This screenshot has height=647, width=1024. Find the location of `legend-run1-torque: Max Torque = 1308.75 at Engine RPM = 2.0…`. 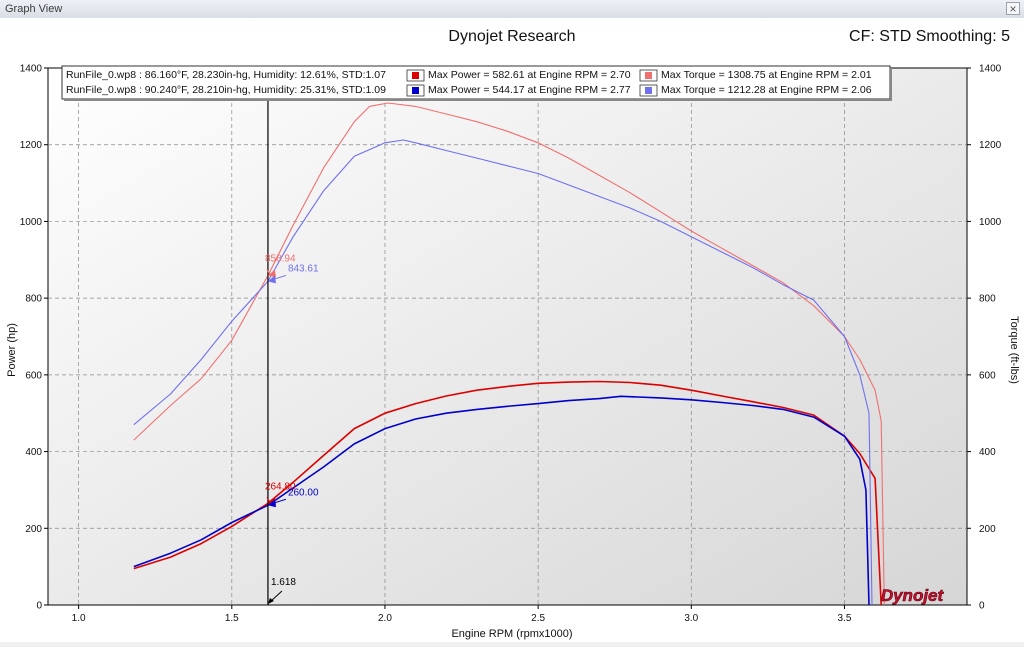

legend-run1-torque: Max Torque = 1308.75 at Engine RPM = 2.0… is located at coordinates (766, 75).